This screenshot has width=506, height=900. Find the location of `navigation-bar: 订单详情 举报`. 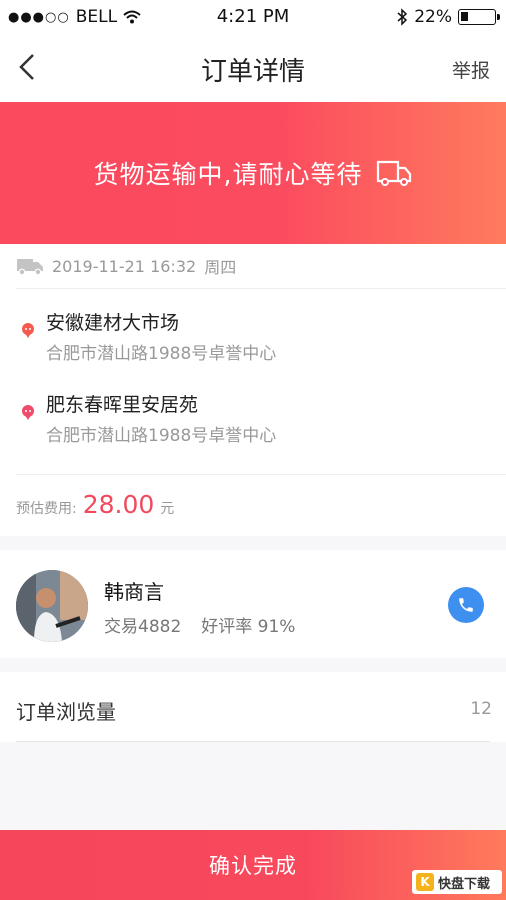

navigation-bar: 订单详情 举报 is located at coordinates (253, 68).